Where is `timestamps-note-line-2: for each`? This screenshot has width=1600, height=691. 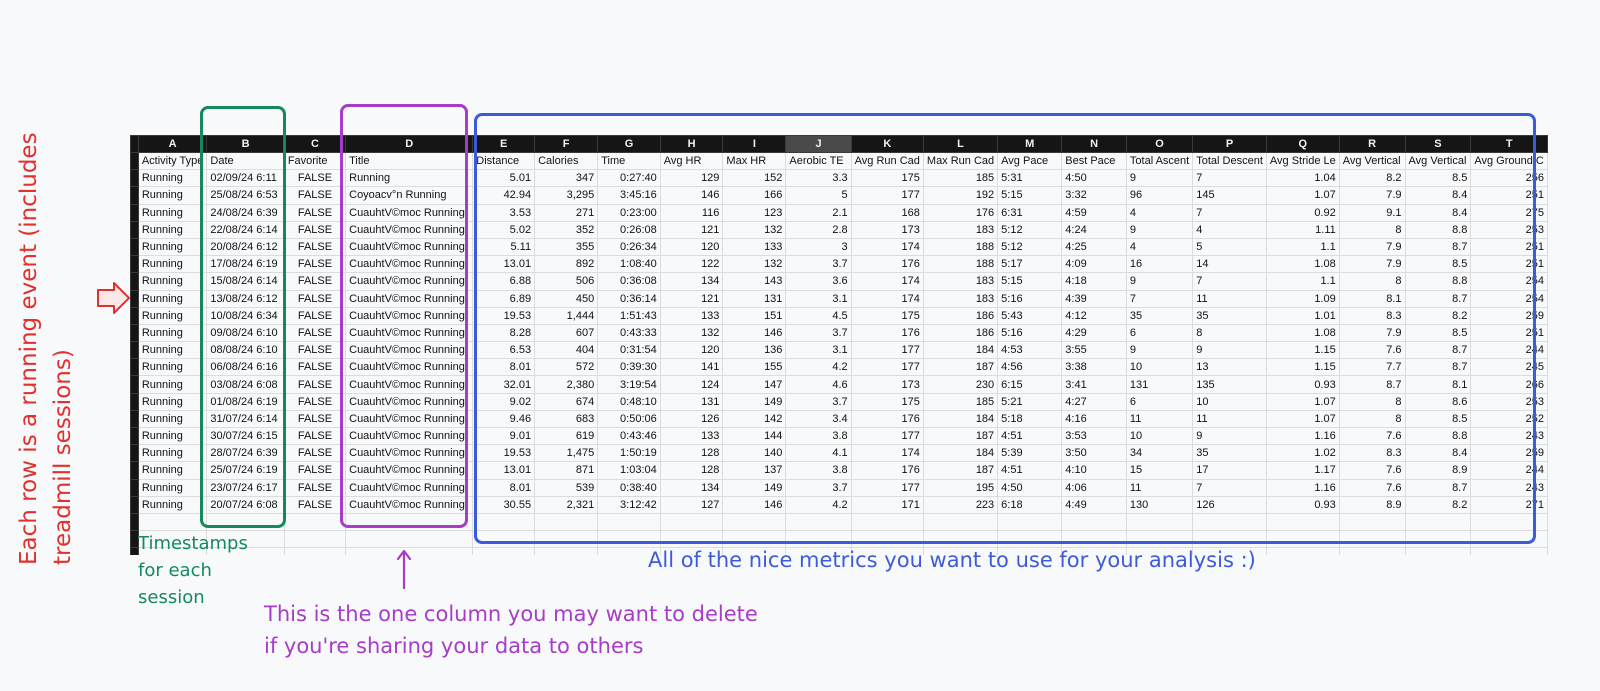
timestamps-note-line-2: for each is located at coordinates (175, 570).